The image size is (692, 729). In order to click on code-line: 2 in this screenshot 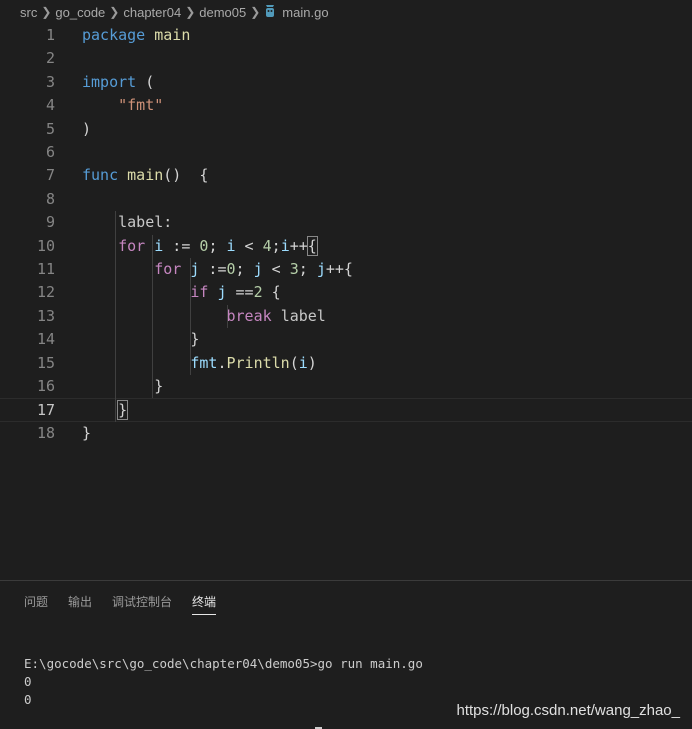, I will do `click(346, 58)`.